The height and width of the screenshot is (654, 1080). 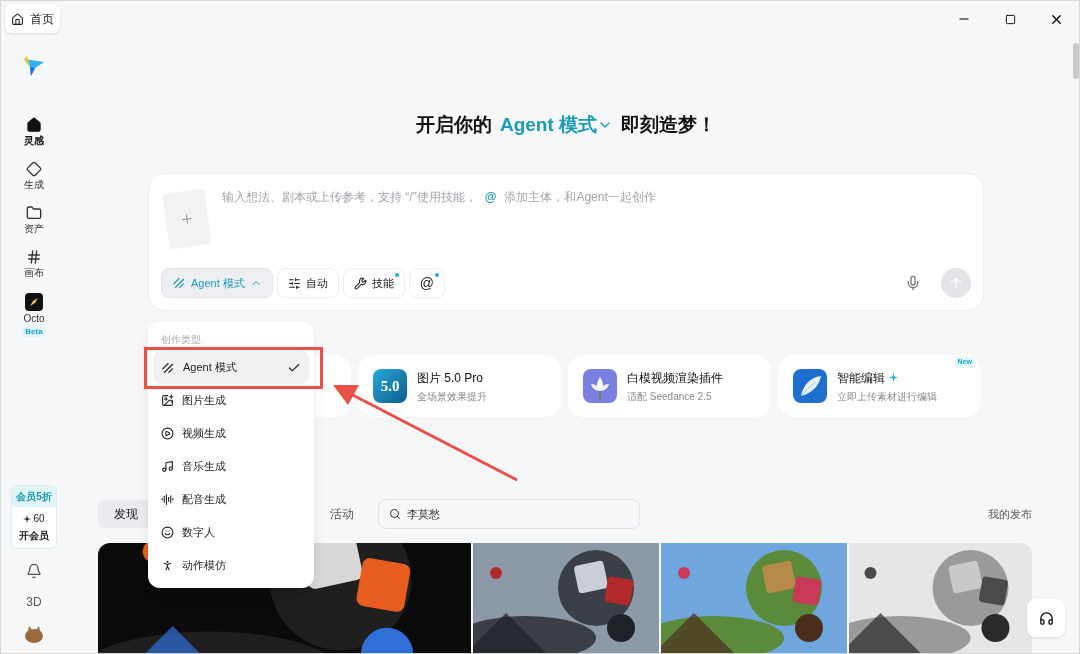 What do you see at coordinates (231, 532) in the screenshot?
I see `menu-item: 数字人` at bounding box center [231, 532].